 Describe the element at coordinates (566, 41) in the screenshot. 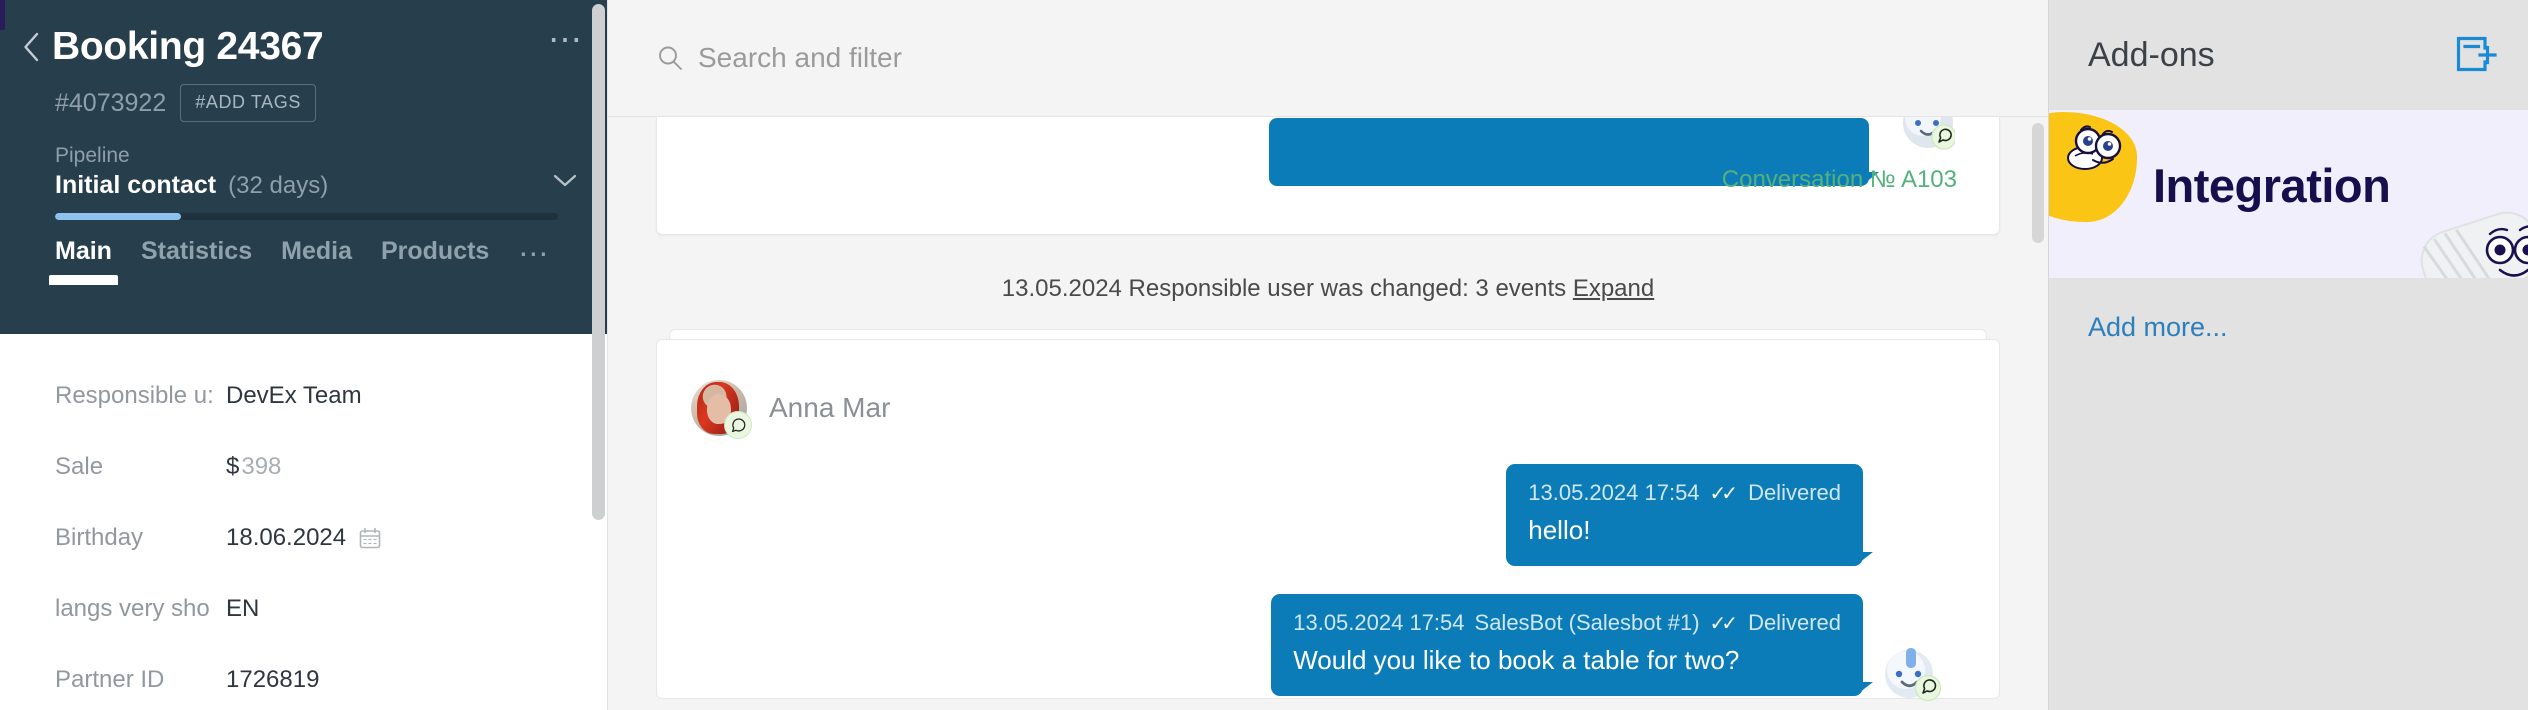

I see `lead-more-menu-icon: ⋯` at that location.